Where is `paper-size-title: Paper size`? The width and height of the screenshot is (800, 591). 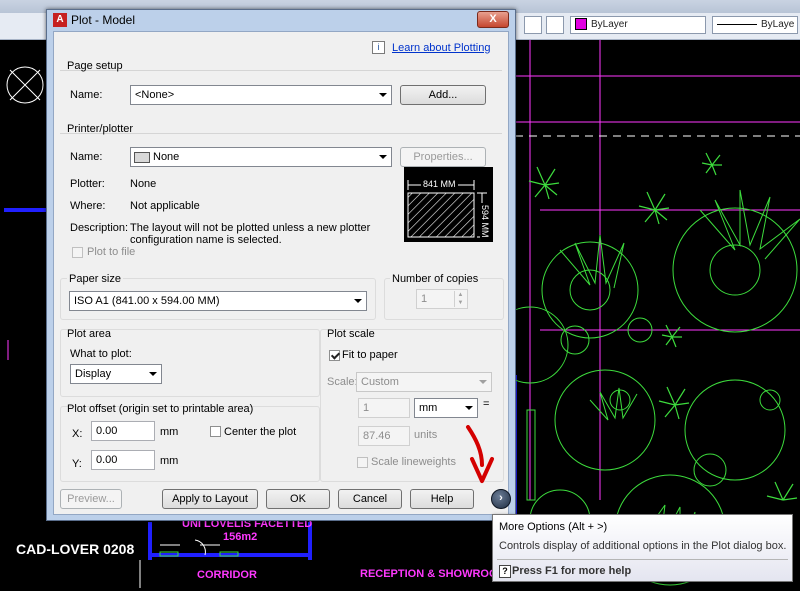 paper-size-title: Paper size is located at coordinates (95, 279).